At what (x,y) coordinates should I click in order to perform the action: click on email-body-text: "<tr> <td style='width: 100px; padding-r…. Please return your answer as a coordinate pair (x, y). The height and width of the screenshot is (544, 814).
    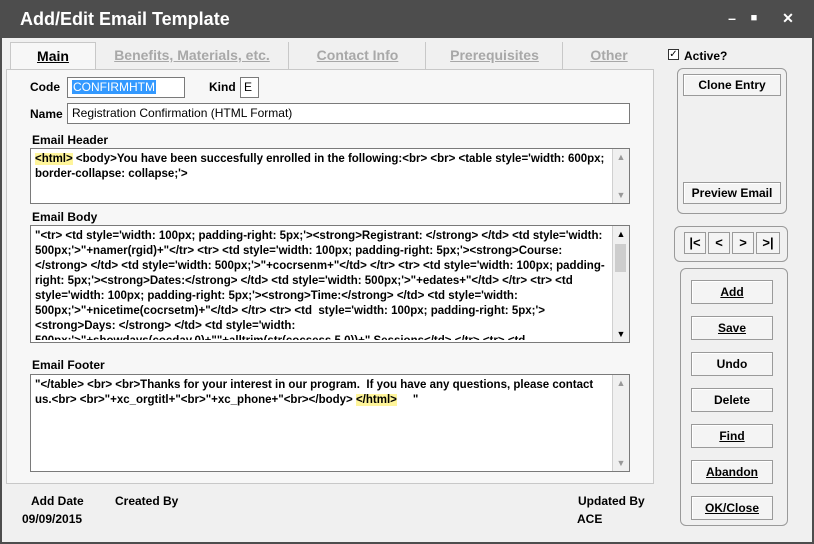
    Looking at the image, I should click on (320, 285).